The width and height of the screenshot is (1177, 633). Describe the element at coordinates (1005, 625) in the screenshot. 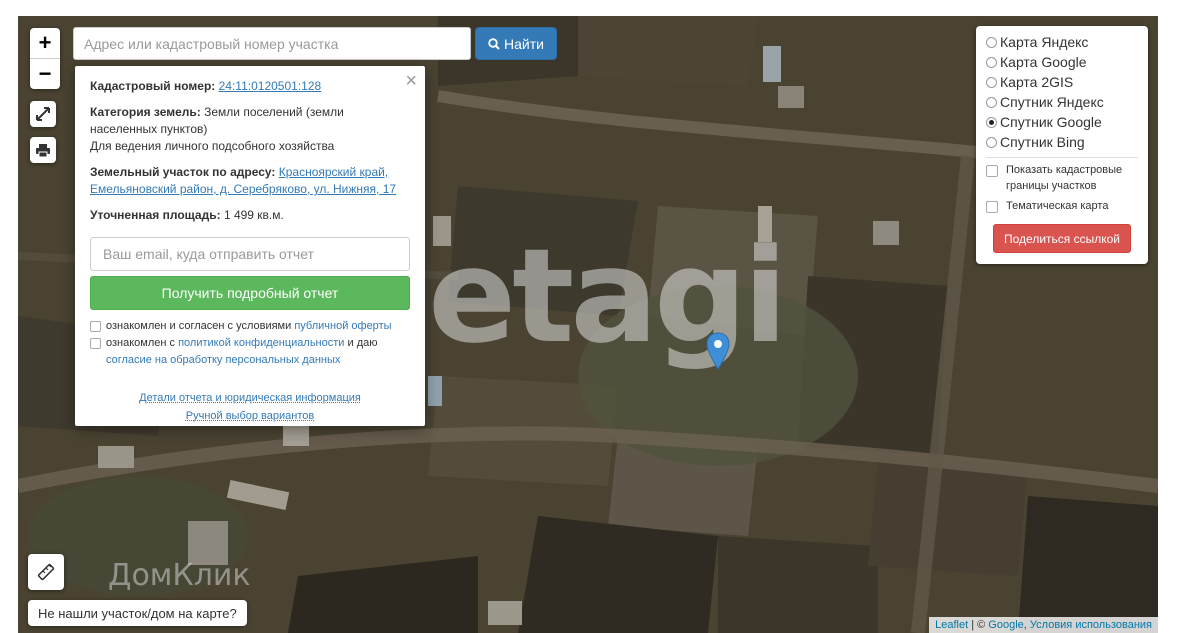

I see `google-link: Google` at that location.